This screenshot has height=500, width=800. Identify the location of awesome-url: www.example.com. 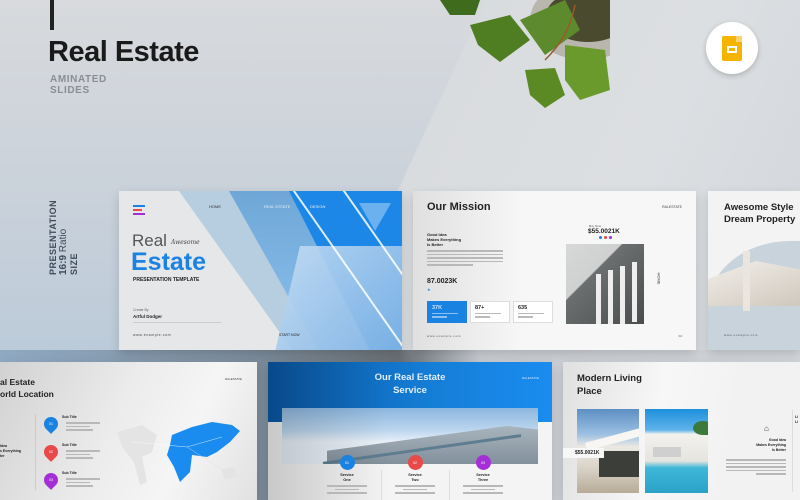
(741, 335).